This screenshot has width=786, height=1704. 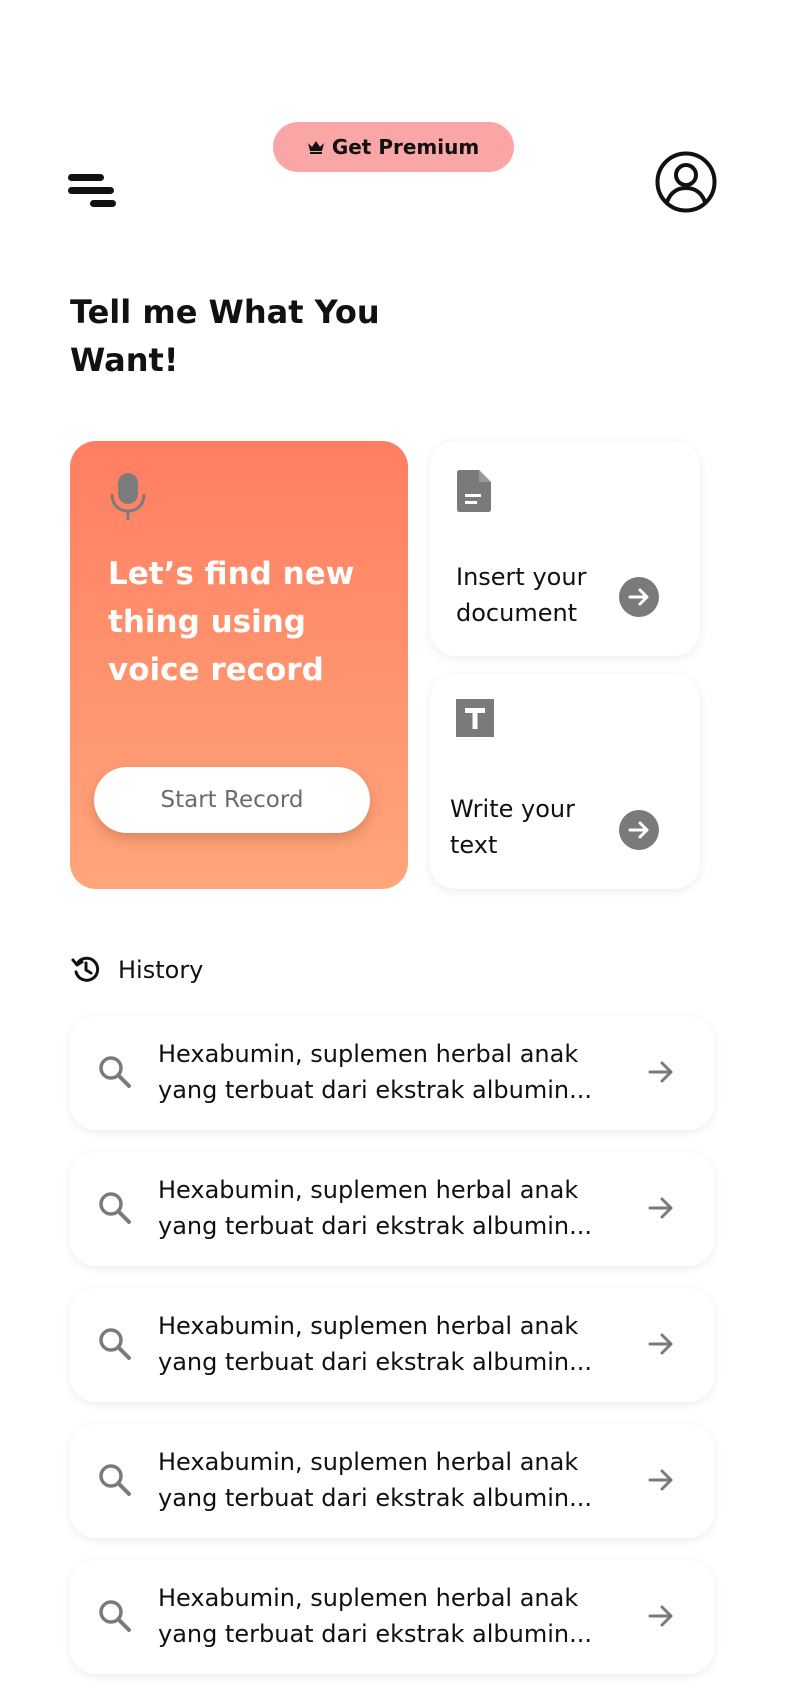 What do you see at coordinates (128, 497) in the screenshot?
I see `microphone-icon` at bounding box center [128, 497].